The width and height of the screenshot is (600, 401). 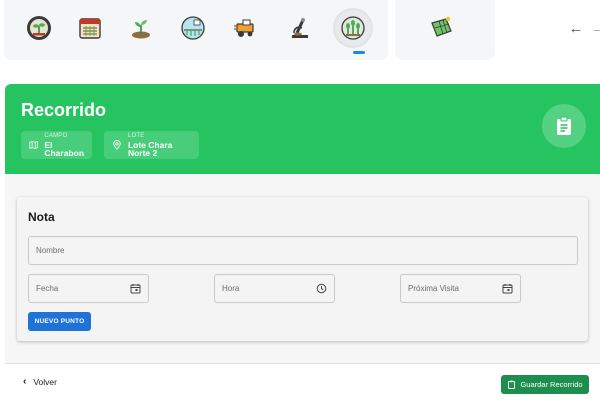 I want to click on harvester-icon, so click(x=244, y=28).